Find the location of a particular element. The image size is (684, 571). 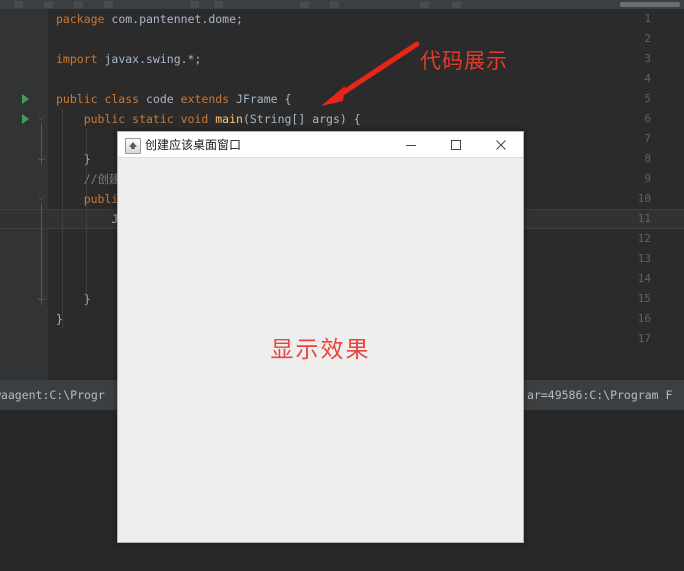

line-number: 1 is located at coordinates (647, 18).